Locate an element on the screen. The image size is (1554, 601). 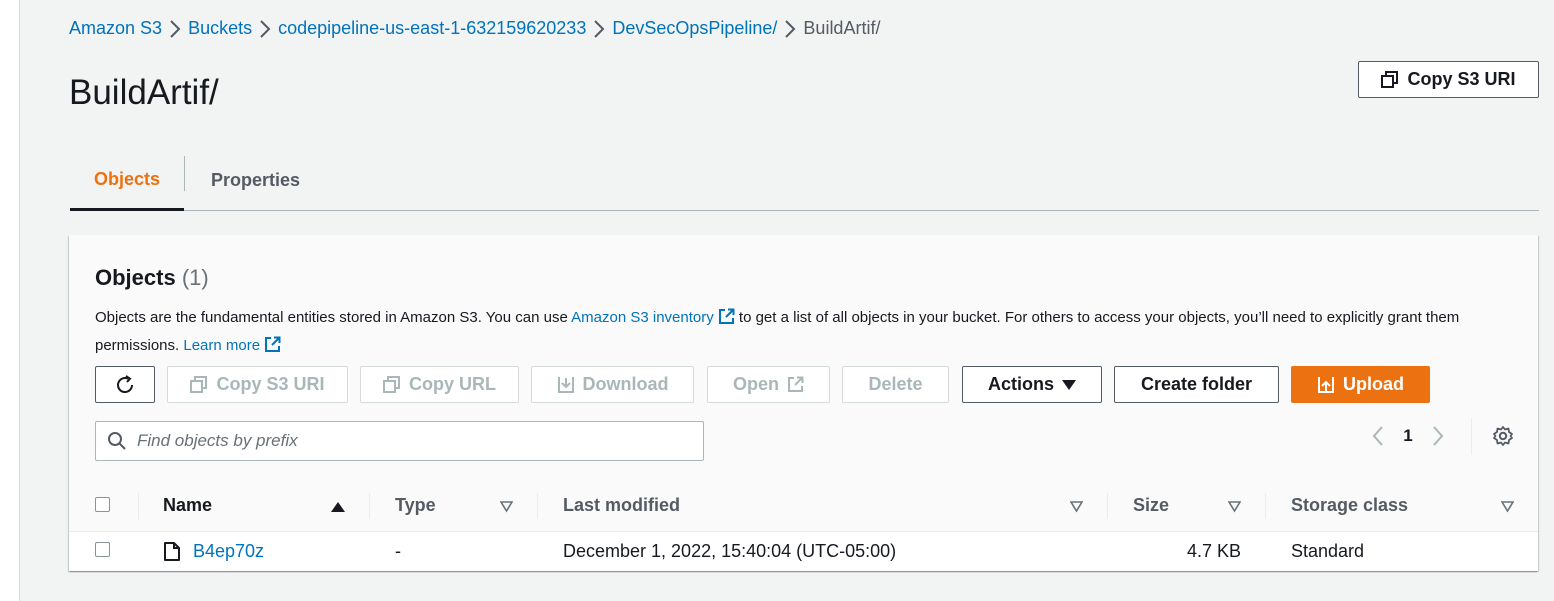
settings-gear-icon is located at coordinates (1503, 436).